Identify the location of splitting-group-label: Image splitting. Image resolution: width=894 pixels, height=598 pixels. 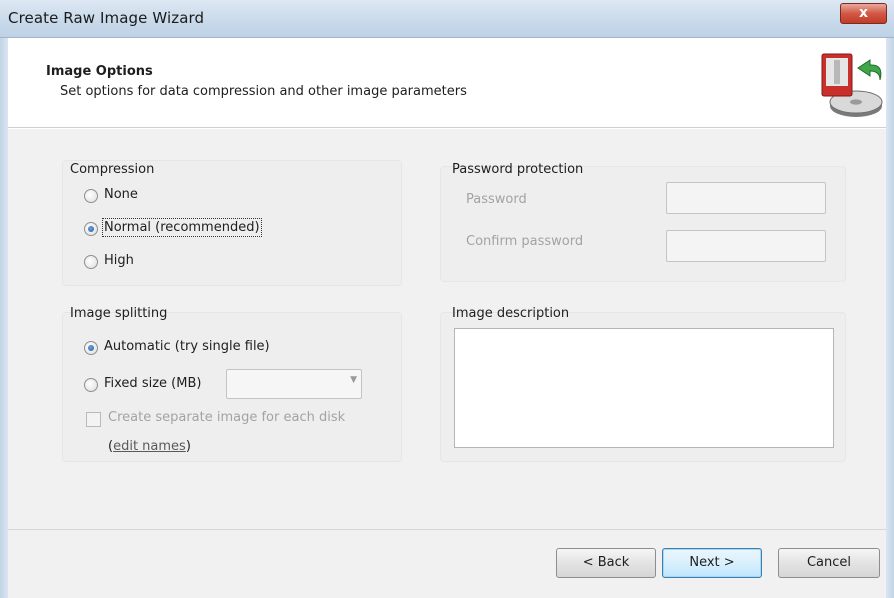
(119, 313).